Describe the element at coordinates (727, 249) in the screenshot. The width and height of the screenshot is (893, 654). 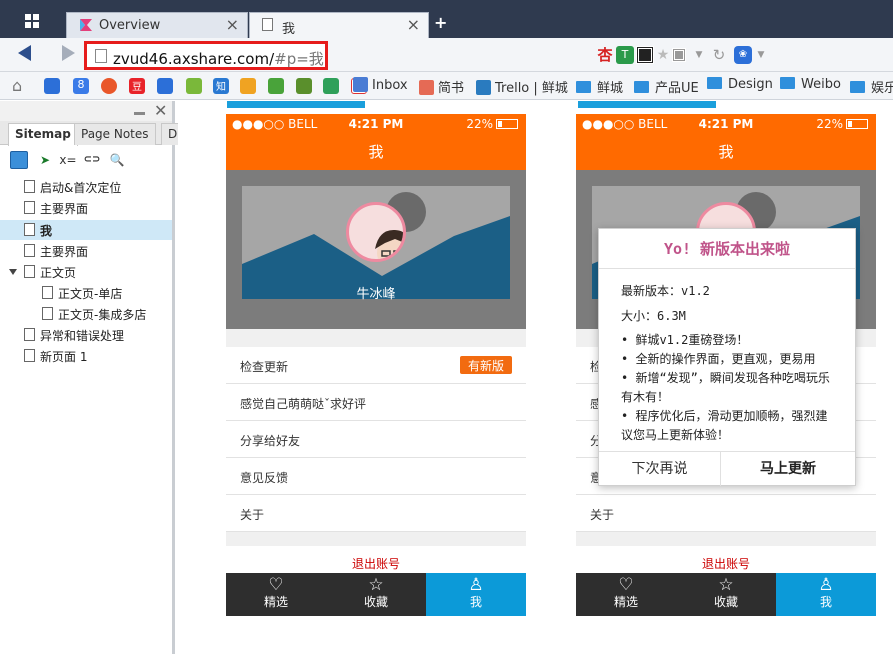
I see `dialog-title: Yo! 新版本出来啦` at that location.